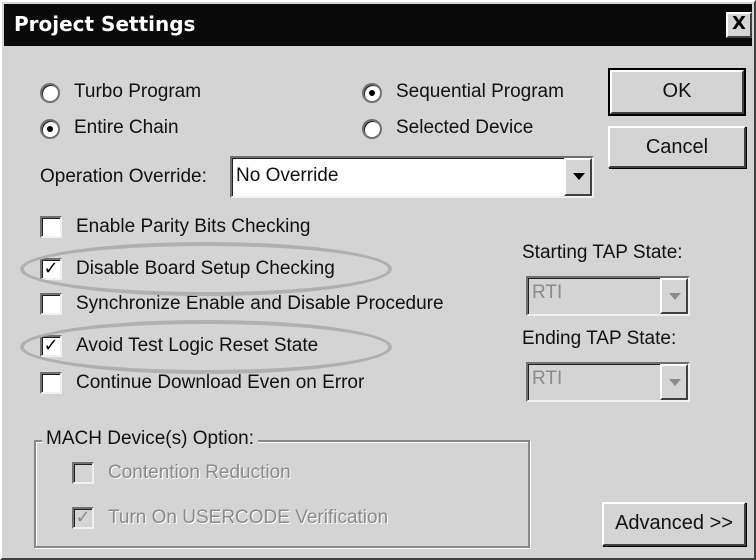 The height and width of the screenshot is (560, 756). I want to click on usercode-verification-label: Turn On USERCODE Verification, so click(248, 518).